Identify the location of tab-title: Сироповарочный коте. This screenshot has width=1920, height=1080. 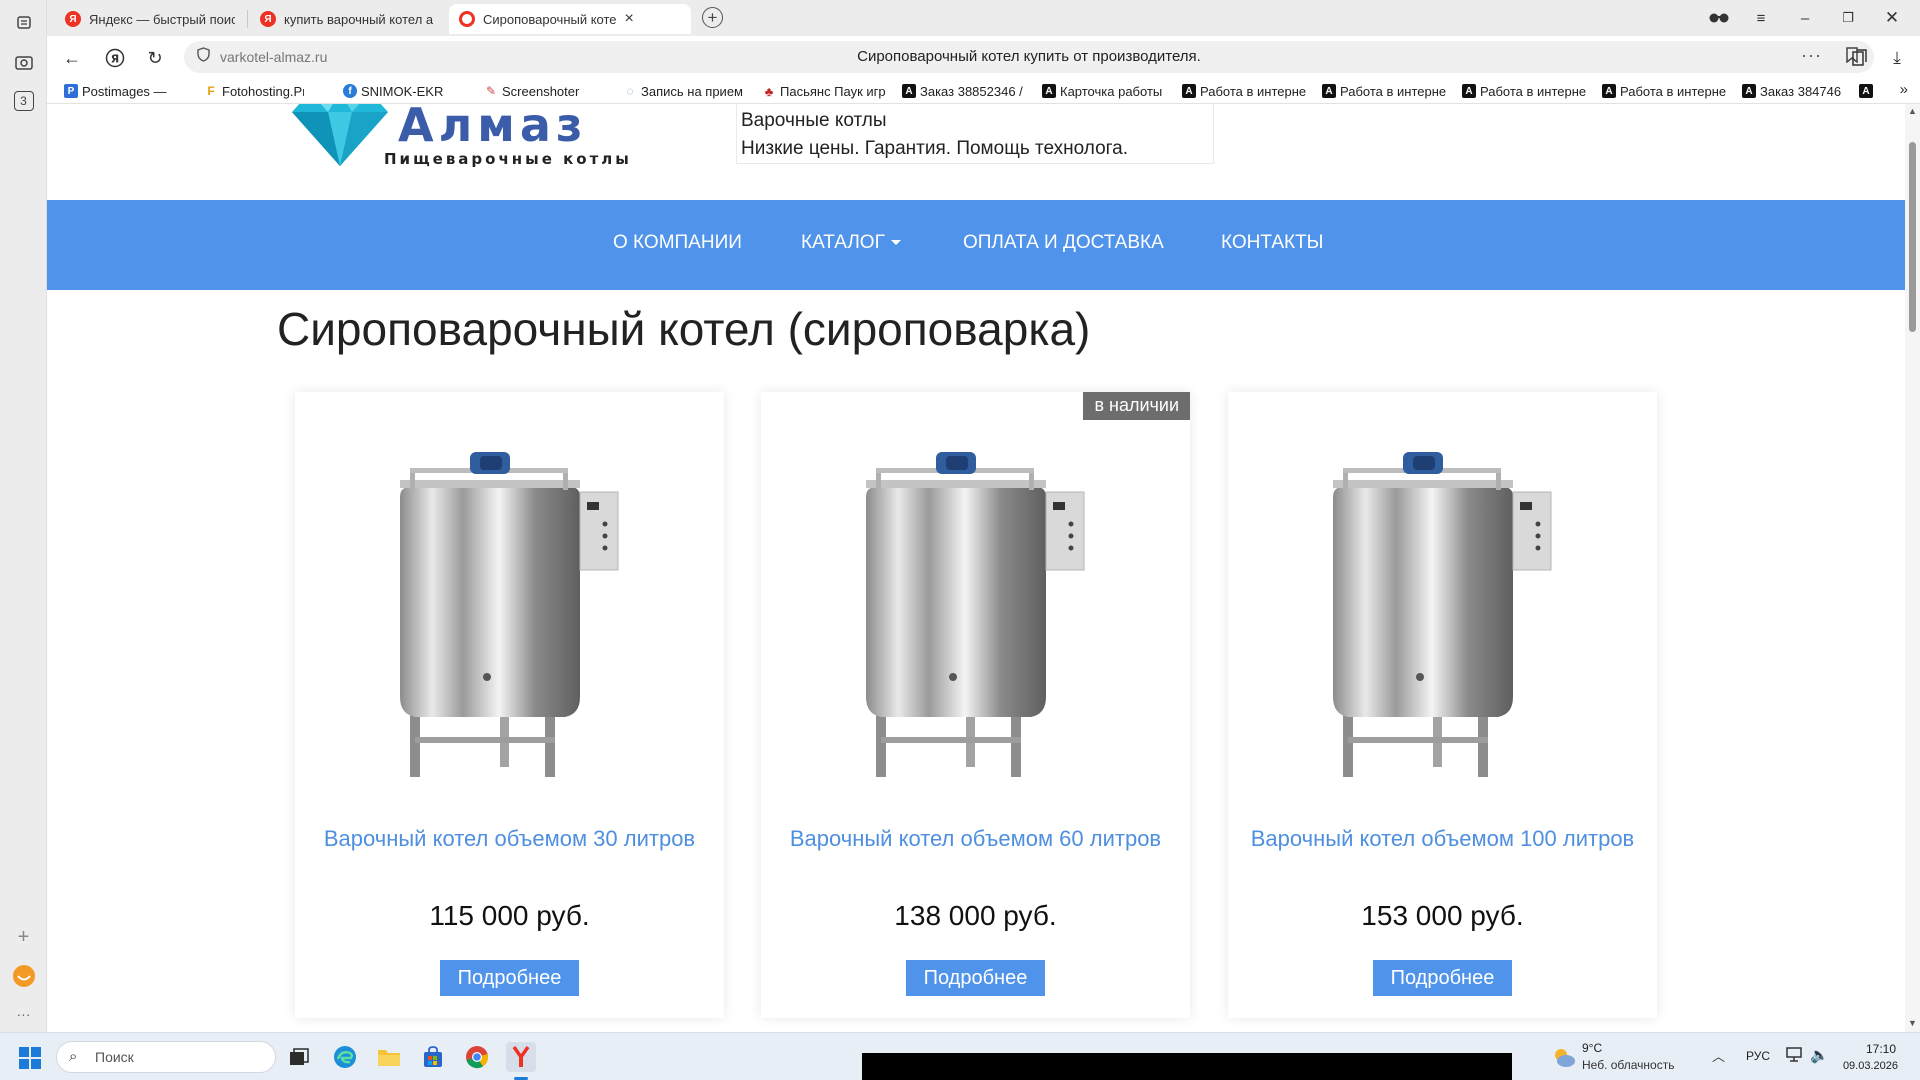
(550, 19).